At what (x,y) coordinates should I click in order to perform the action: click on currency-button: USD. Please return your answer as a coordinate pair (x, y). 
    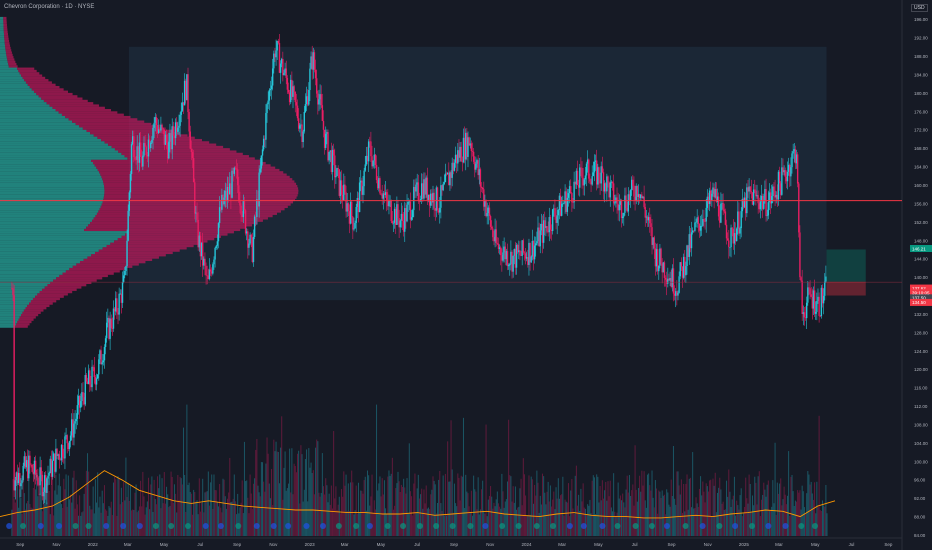
    Looking at the image, I should click on (919, 8).